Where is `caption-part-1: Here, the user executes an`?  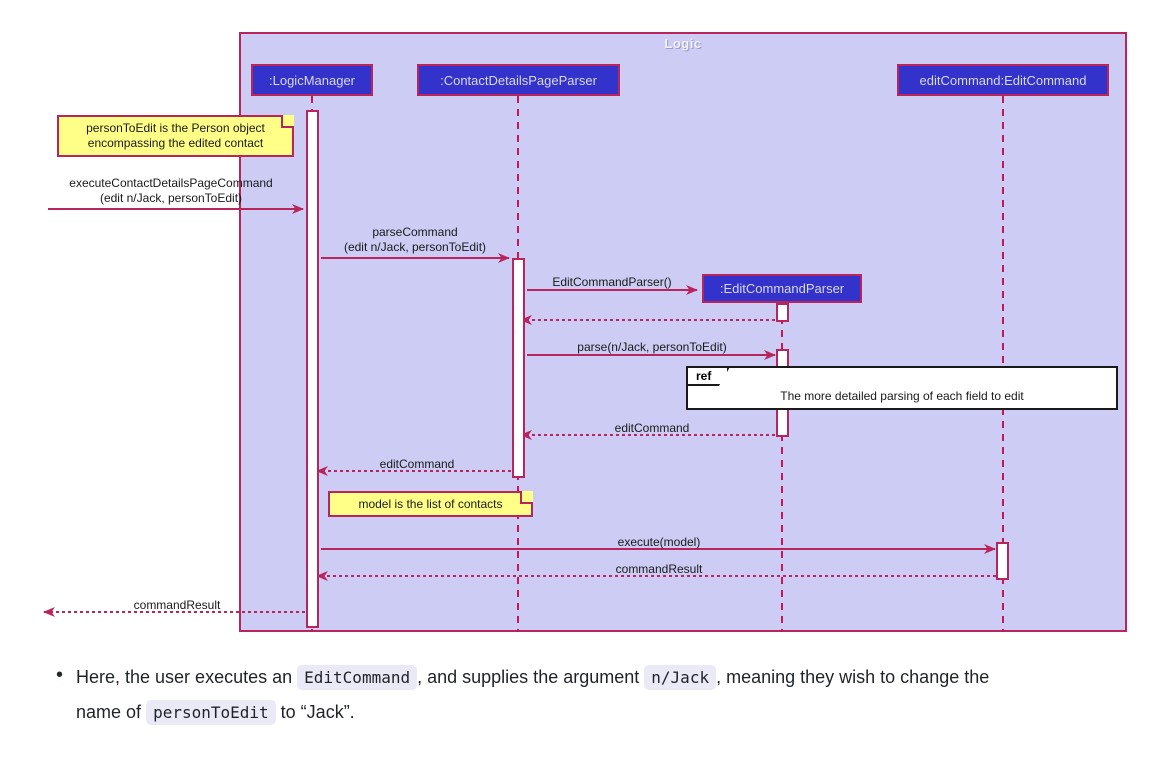 caption-part-1: Here, the user executes an is located at coordinates (184, 677).